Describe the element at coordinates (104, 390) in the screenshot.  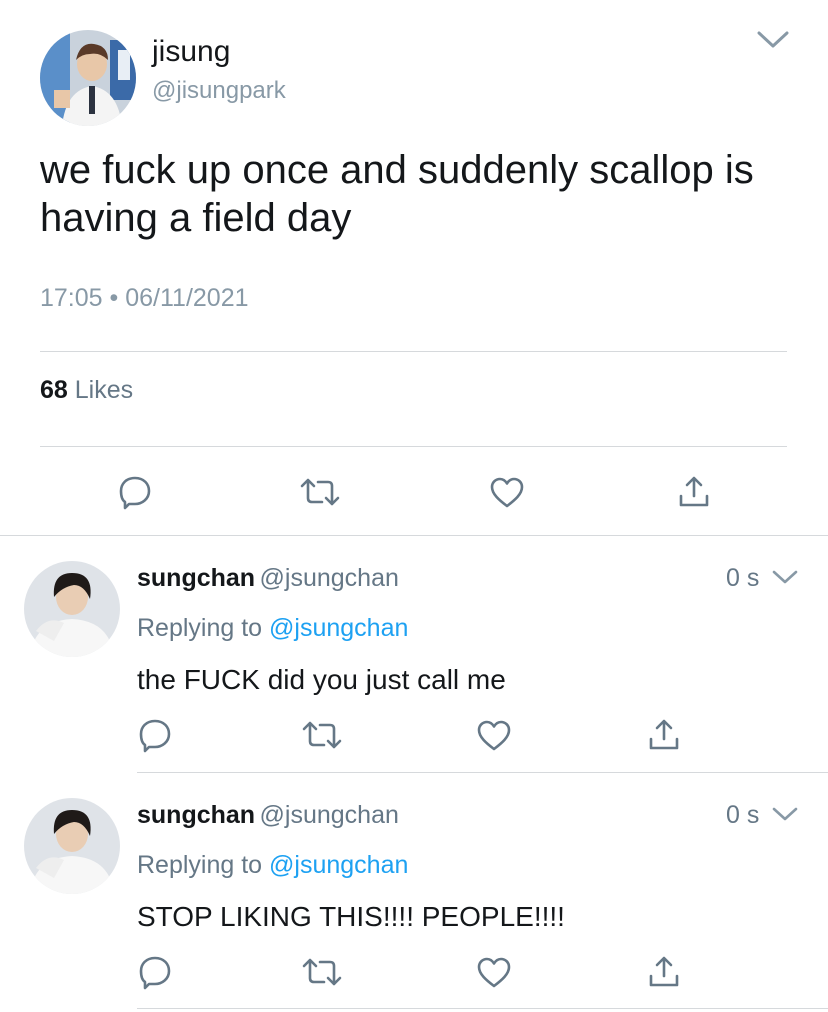
I see `likes-label: Likes` at that location.